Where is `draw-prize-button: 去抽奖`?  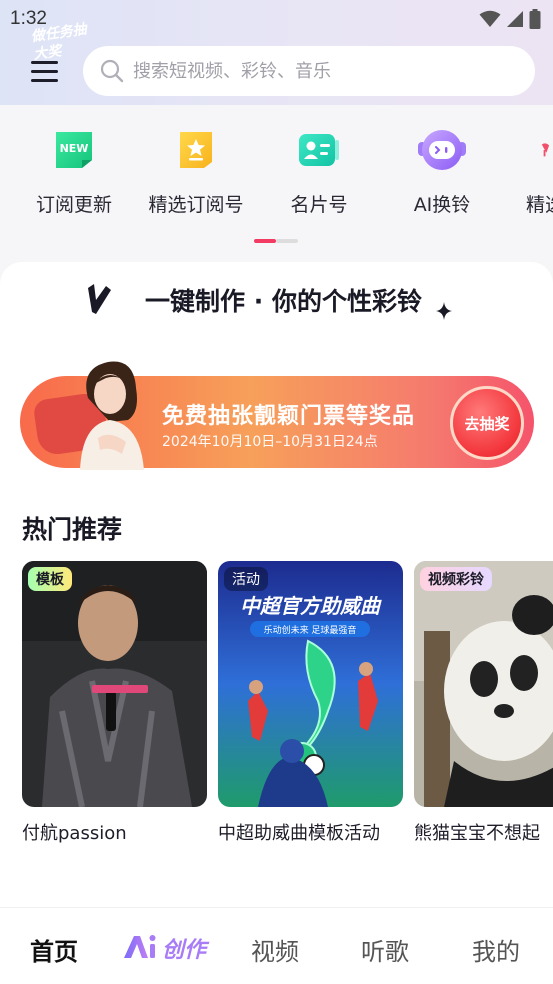
draw-prize-button: 去抽奖 is located at coordinates (487, 423).